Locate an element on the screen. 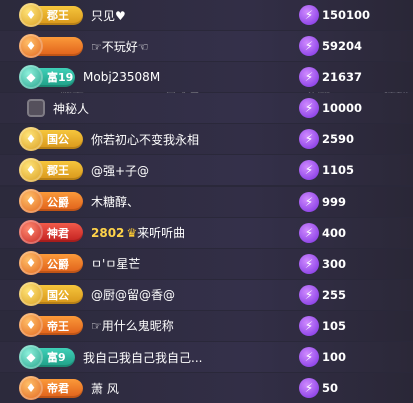 This screenshot has height=403, width=413. user-name-text: @厨@留@香@ is located at coordinates (133, 295).